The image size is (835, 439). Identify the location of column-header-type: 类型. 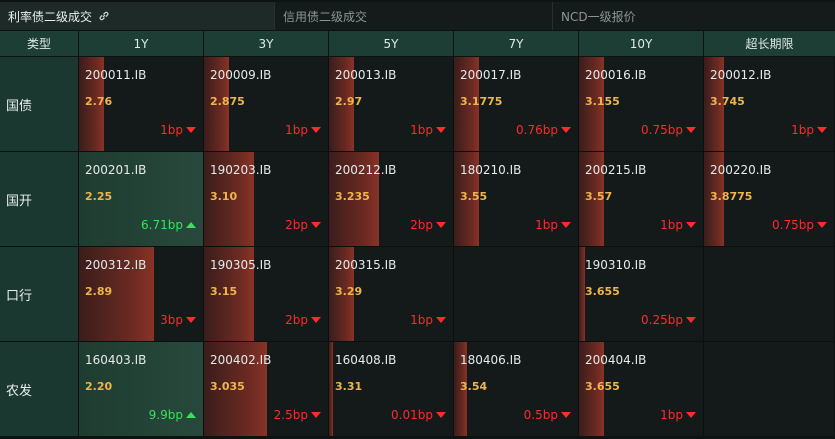
(39, 43).